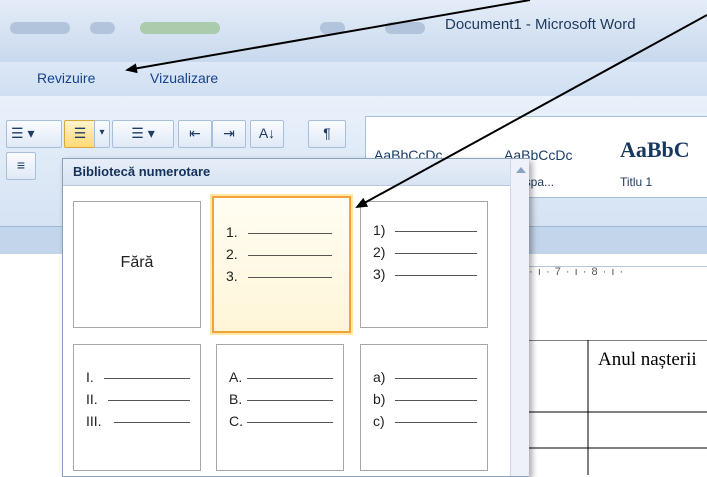  What do you see at coordinates (232, 232) in the screenshot?
I see `numbering-item: 1.` at bounding box center [232, 232].